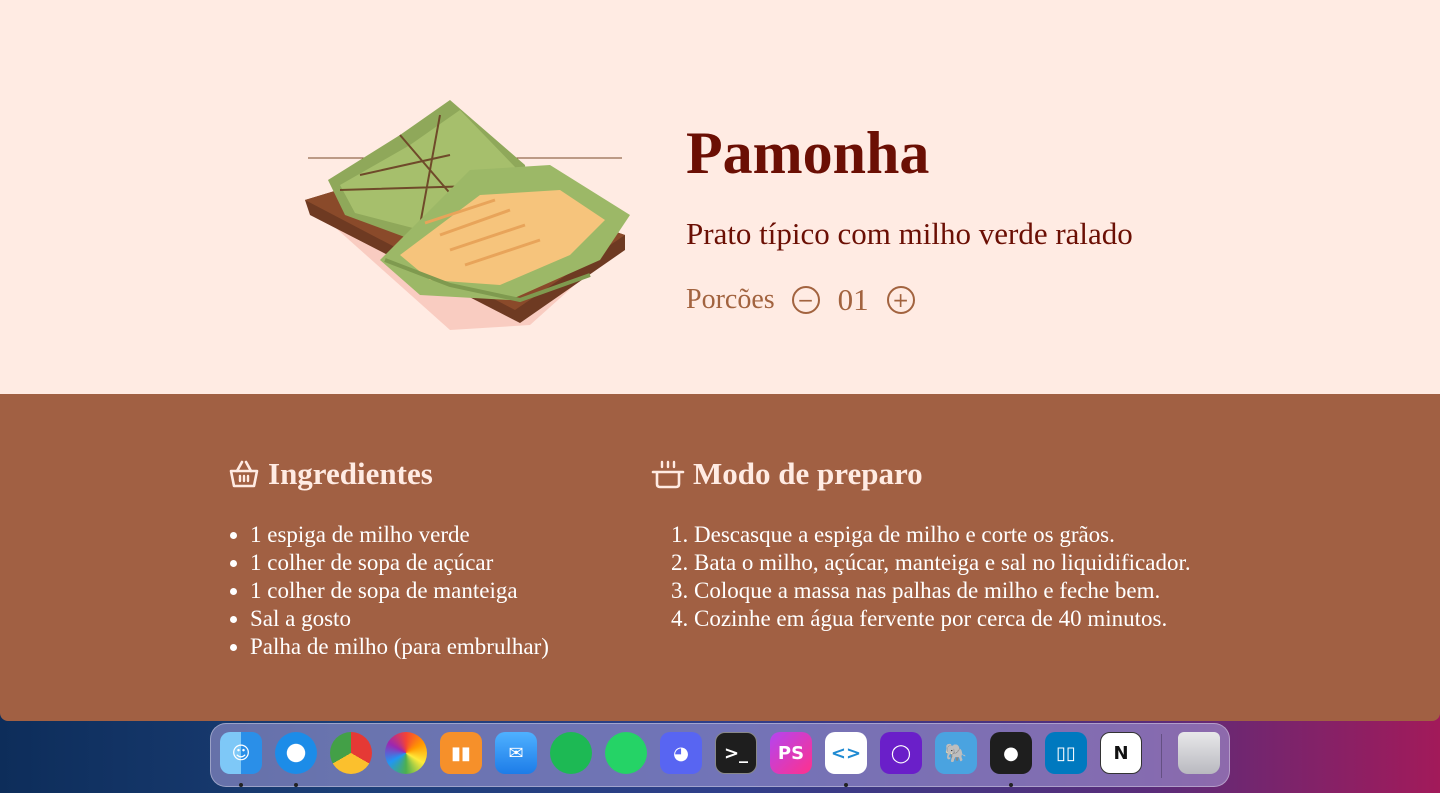 Image resolution: width=1440 pixels, height=793 pixels. I want to click on ingredient-item: Sal a gosto, so click(399, 619).